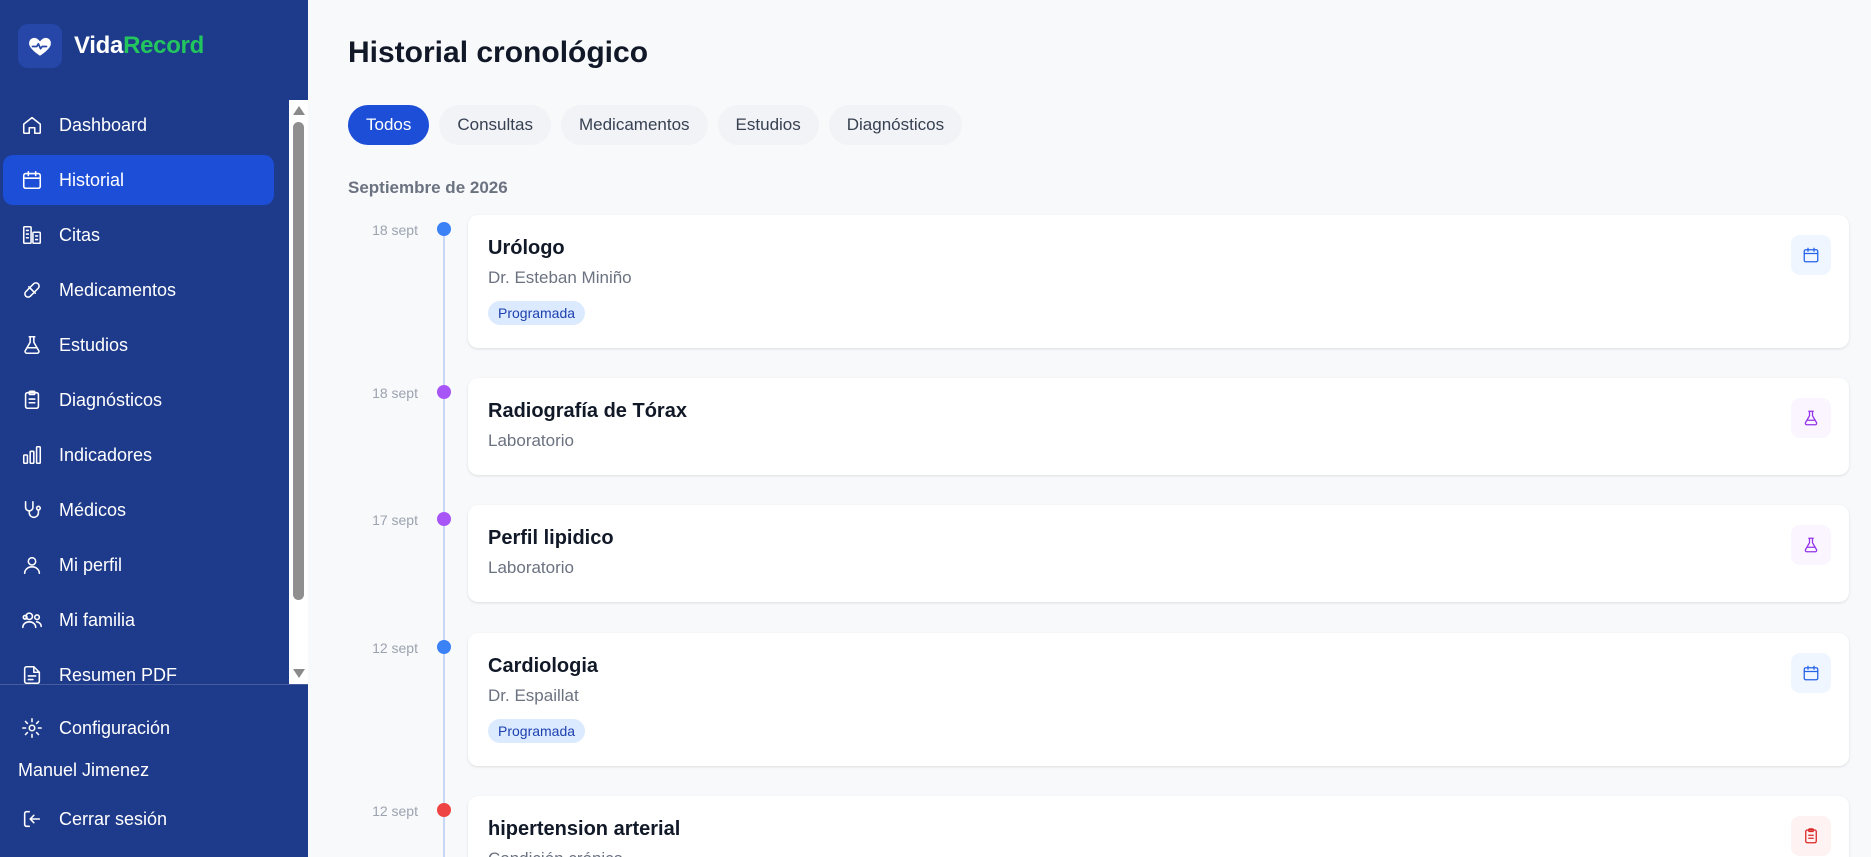 The height and width of the screenshot is (857, 1871). I want to click on timeline-card: hipertension arterial Condición crónica, so click(1158, 826).